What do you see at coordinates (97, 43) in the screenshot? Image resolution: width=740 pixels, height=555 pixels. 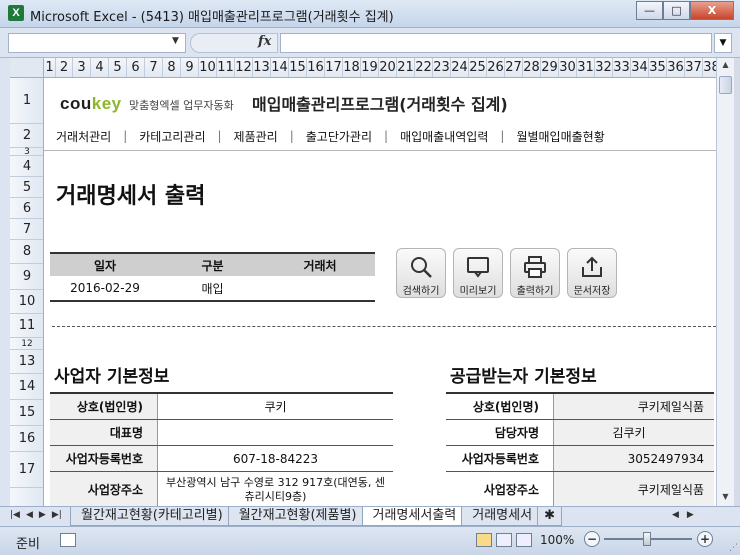 I see `name-box` at bounding box center [97, 43].